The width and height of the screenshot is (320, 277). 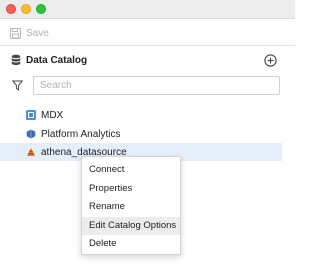 I want to click on menu-item-delete: Delete, so click(x=131, y=244).